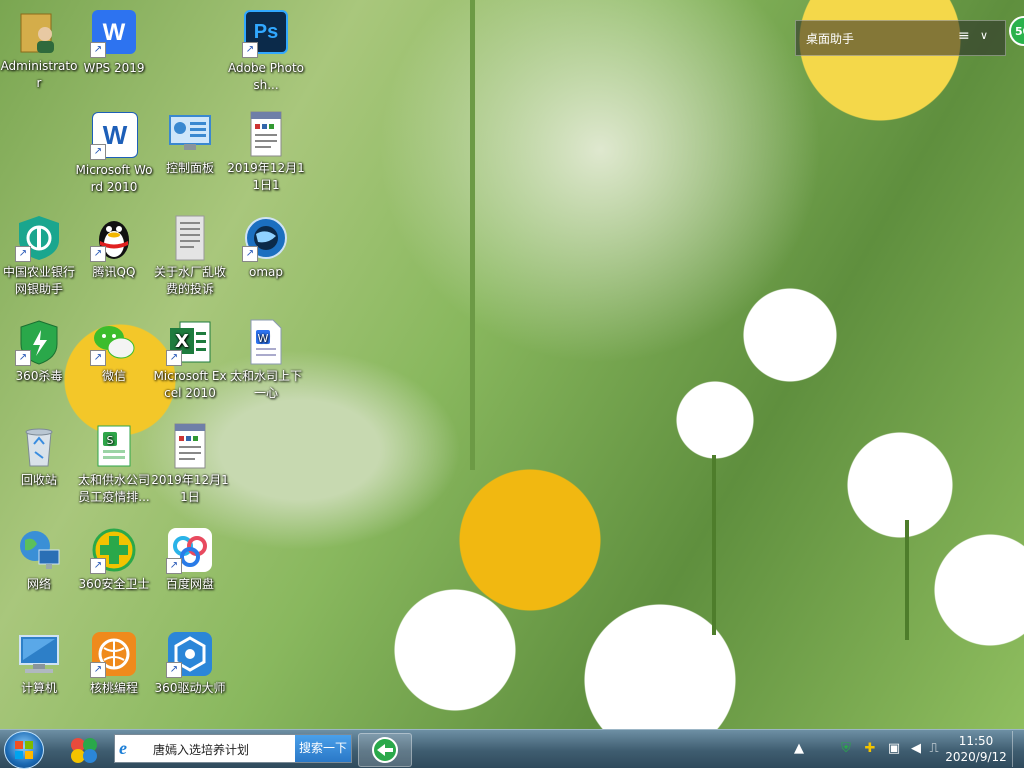 The image size is (1024, 770). I want to click on 360-guard-icon: ↗, so click(114, 550).